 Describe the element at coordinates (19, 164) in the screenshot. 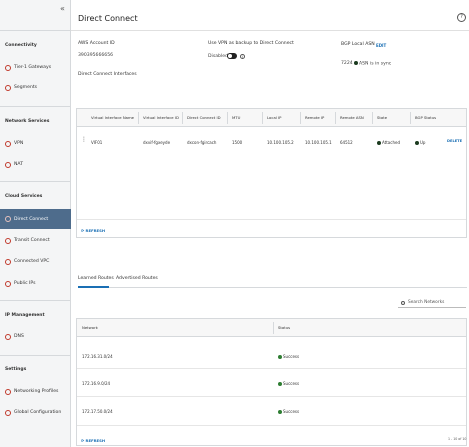

I see `sidebar-item-label: NAT` at that location.